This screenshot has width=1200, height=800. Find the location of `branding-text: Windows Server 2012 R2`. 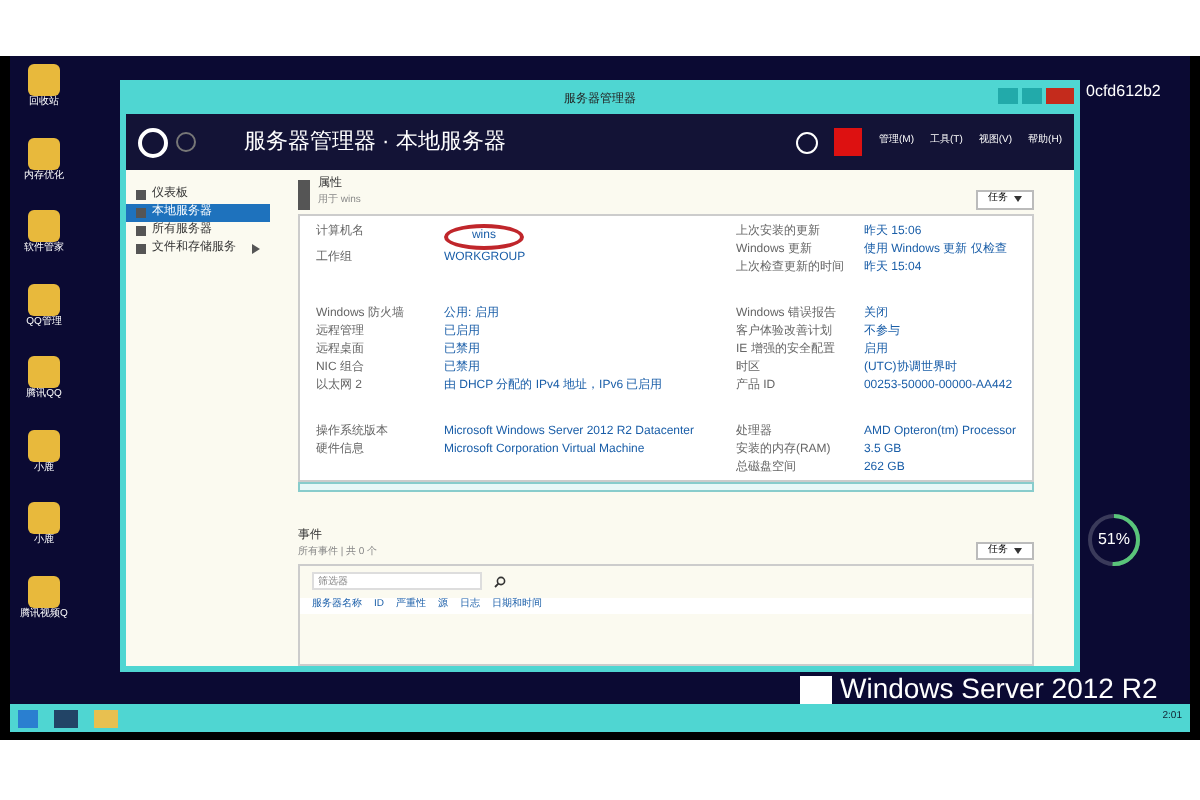

branding-text: Windows Server 2012 R2 is located at coordinates (999, 689).